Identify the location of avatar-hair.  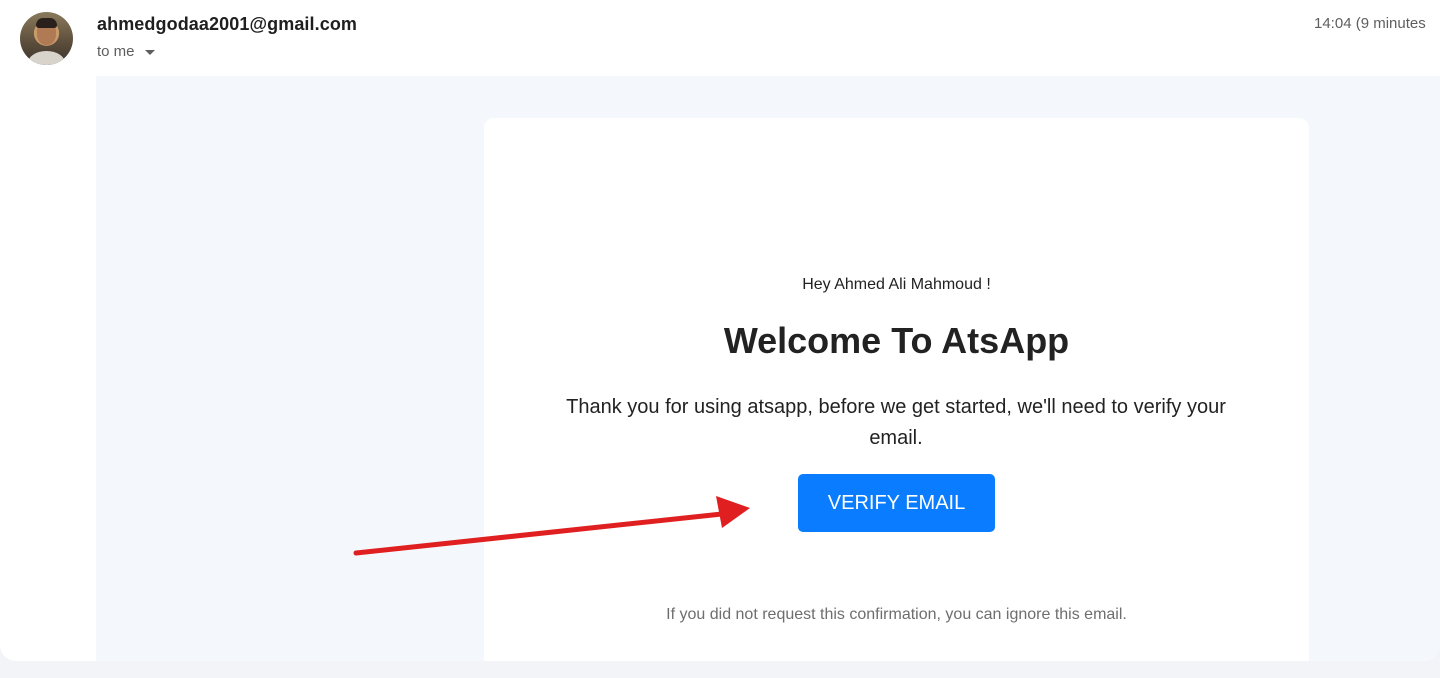
(46, 23).